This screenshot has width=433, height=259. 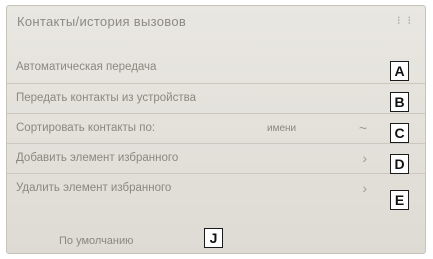 I want to click on callout-badge-b: B, so click(x=399, y=102).